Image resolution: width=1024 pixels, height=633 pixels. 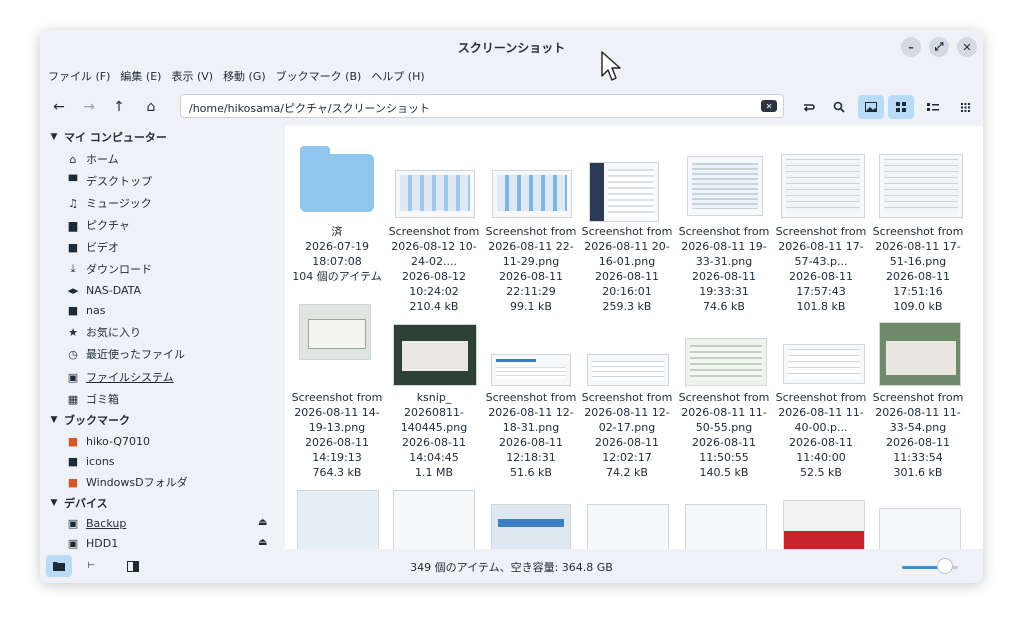 What do you see at coordinates (89, 107) in the screenshot?
I see `forward-button: →` at bounding box center [89, 107].